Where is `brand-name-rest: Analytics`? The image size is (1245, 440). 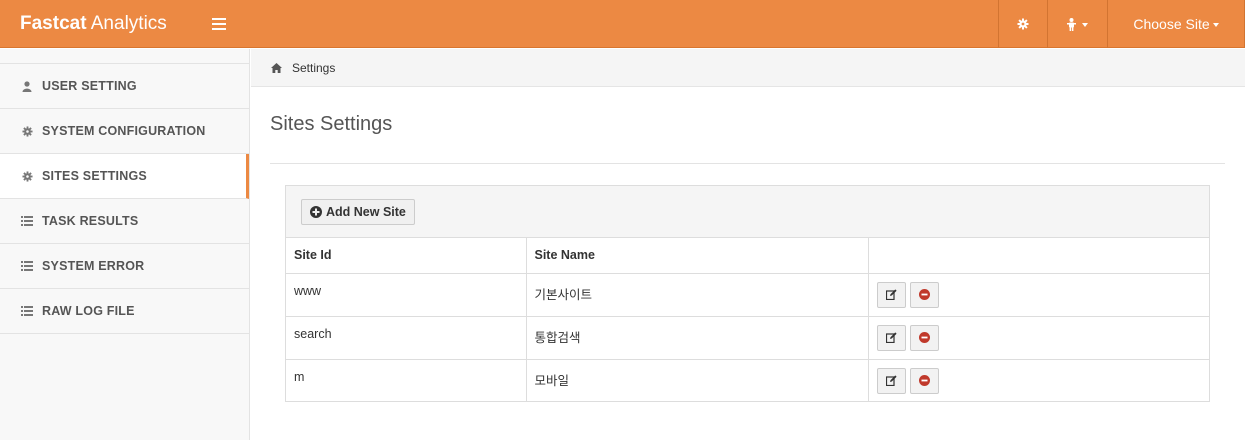 brand-name-rest: Analytics is located at coordinates (126, 23).